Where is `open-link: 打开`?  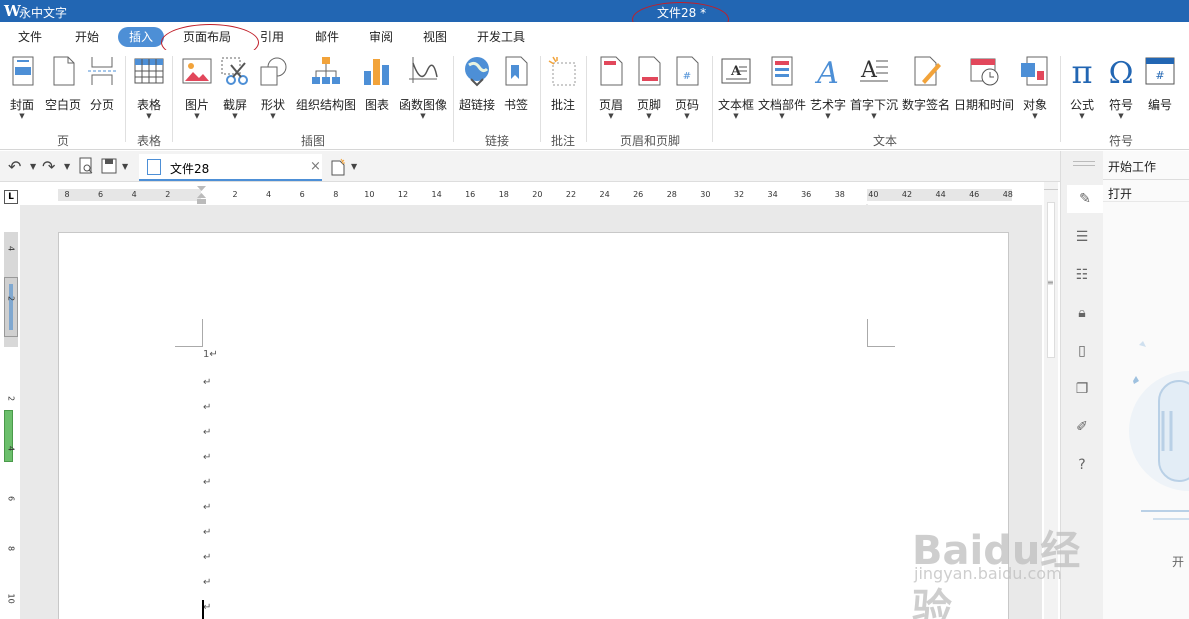
open-link: 打开 is located at coordinates (1120, 193).